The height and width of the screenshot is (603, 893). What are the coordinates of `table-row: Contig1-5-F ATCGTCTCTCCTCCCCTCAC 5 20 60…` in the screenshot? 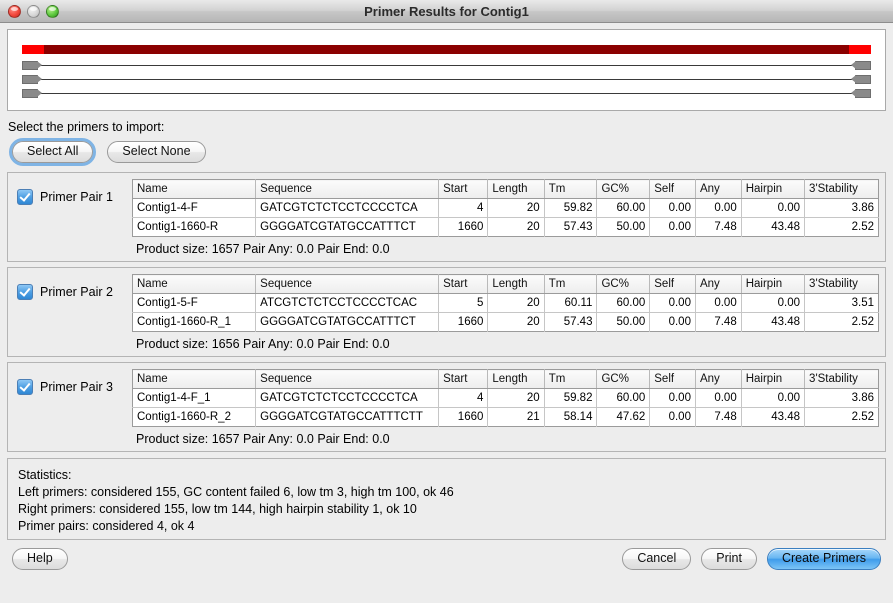 It's located at (505, 303).